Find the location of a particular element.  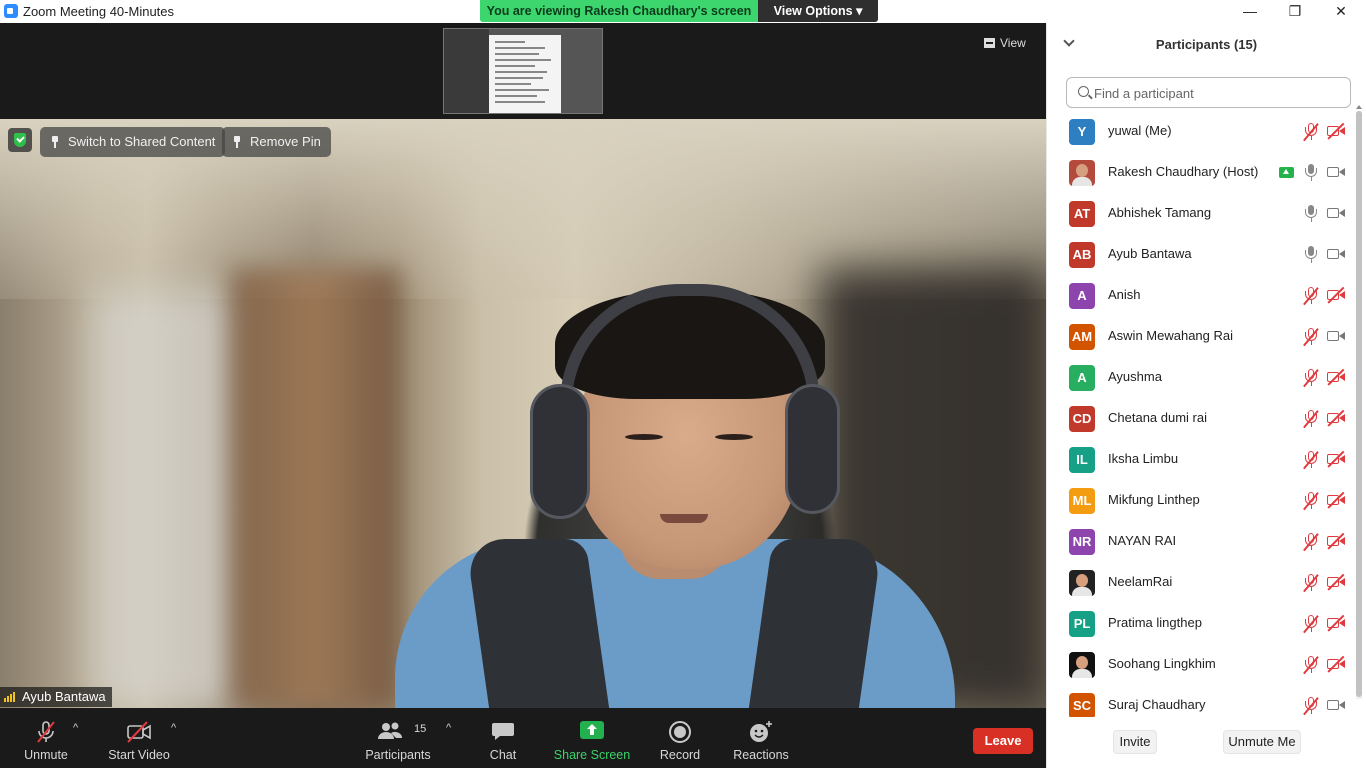

chat-button: Chat is located at coordinates (503, 738).